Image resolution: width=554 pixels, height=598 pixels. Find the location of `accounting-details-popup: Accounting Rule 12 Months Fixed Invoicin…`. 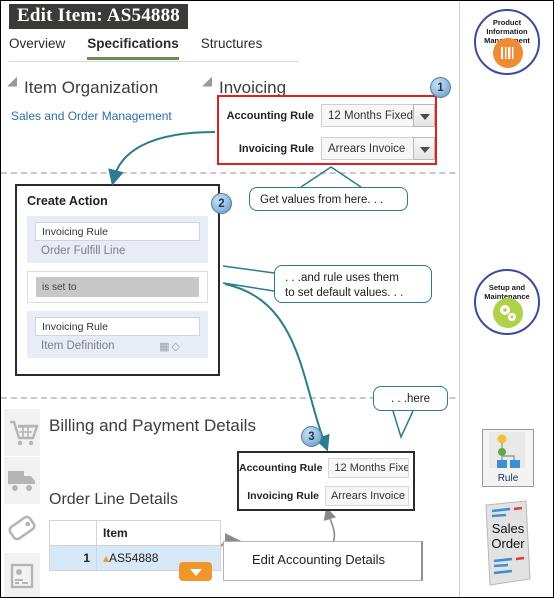

accounting-details-popup: Accounting Rule 12 Months Fixed Invoicin… is located at coordinates (326, 481).